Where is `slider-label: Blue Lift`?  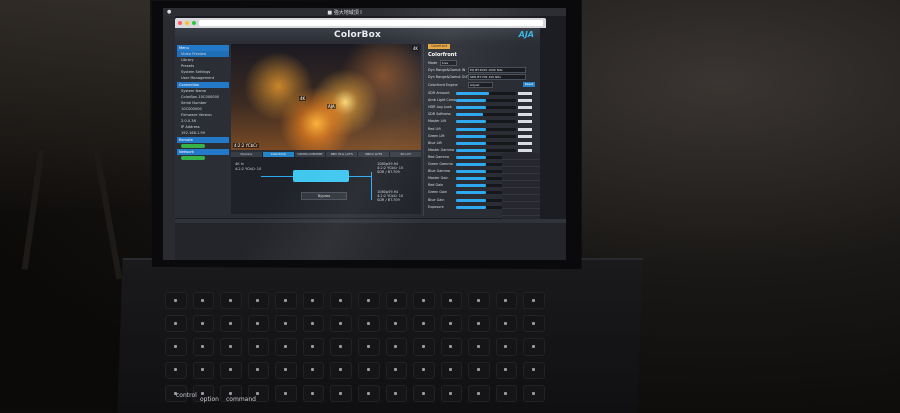 slider-label: Blue Lift is located at coordinates (435, 142).